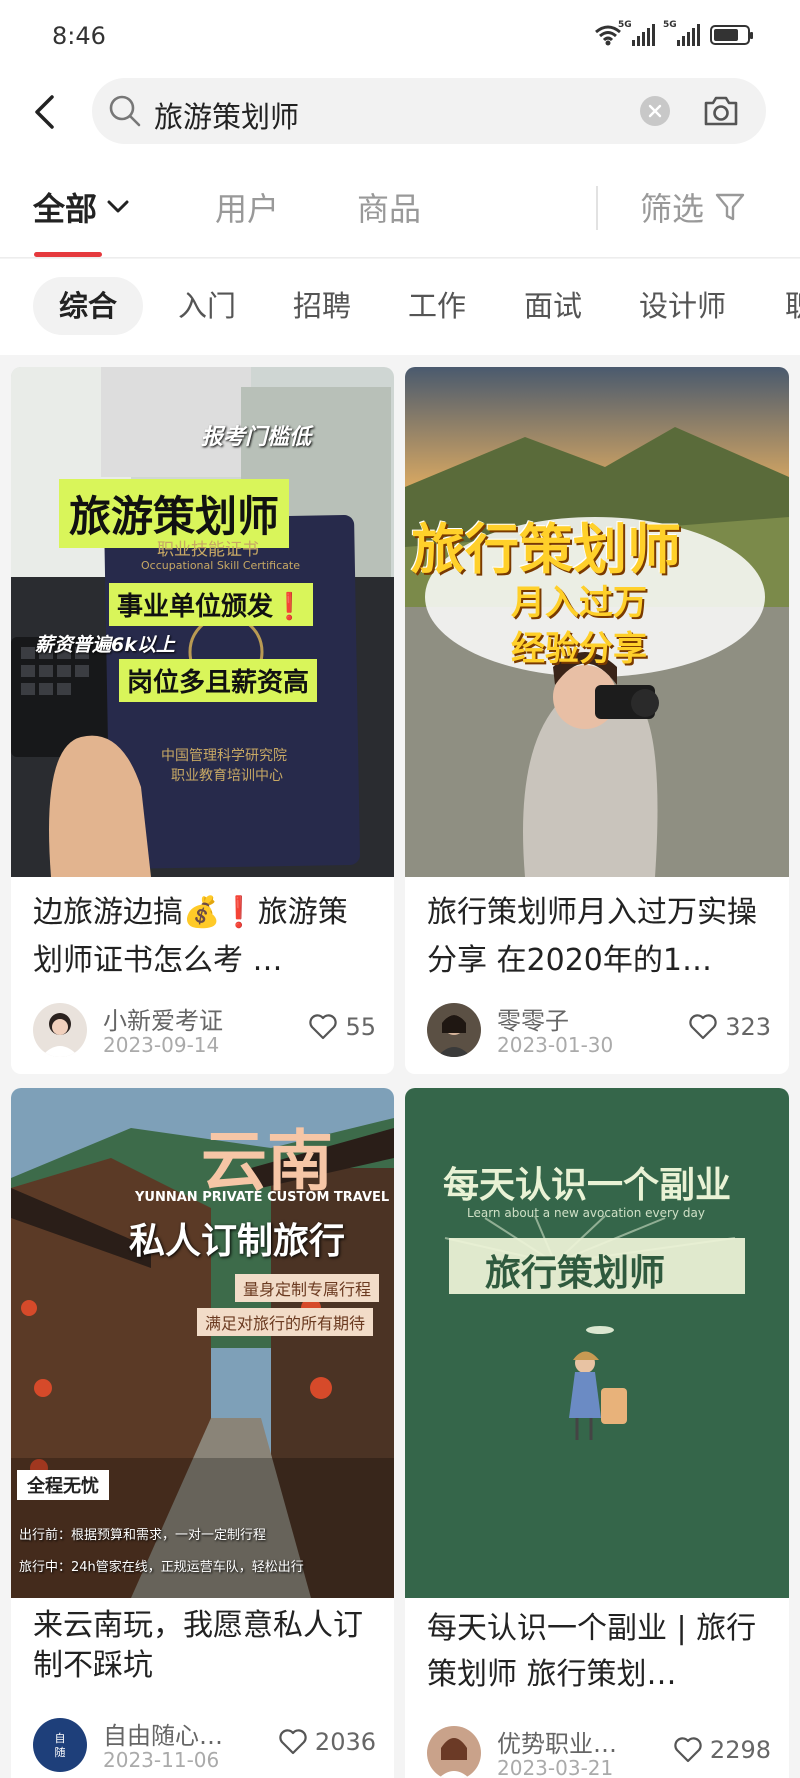 The image size is (800, 1778). What do you see at coordinates (161, 1567) in the screenshot?
I see `cover-item-2: 旅行中：24h管家在线，正规运营车队，轻松出行` at bounding box center [161, 1567].